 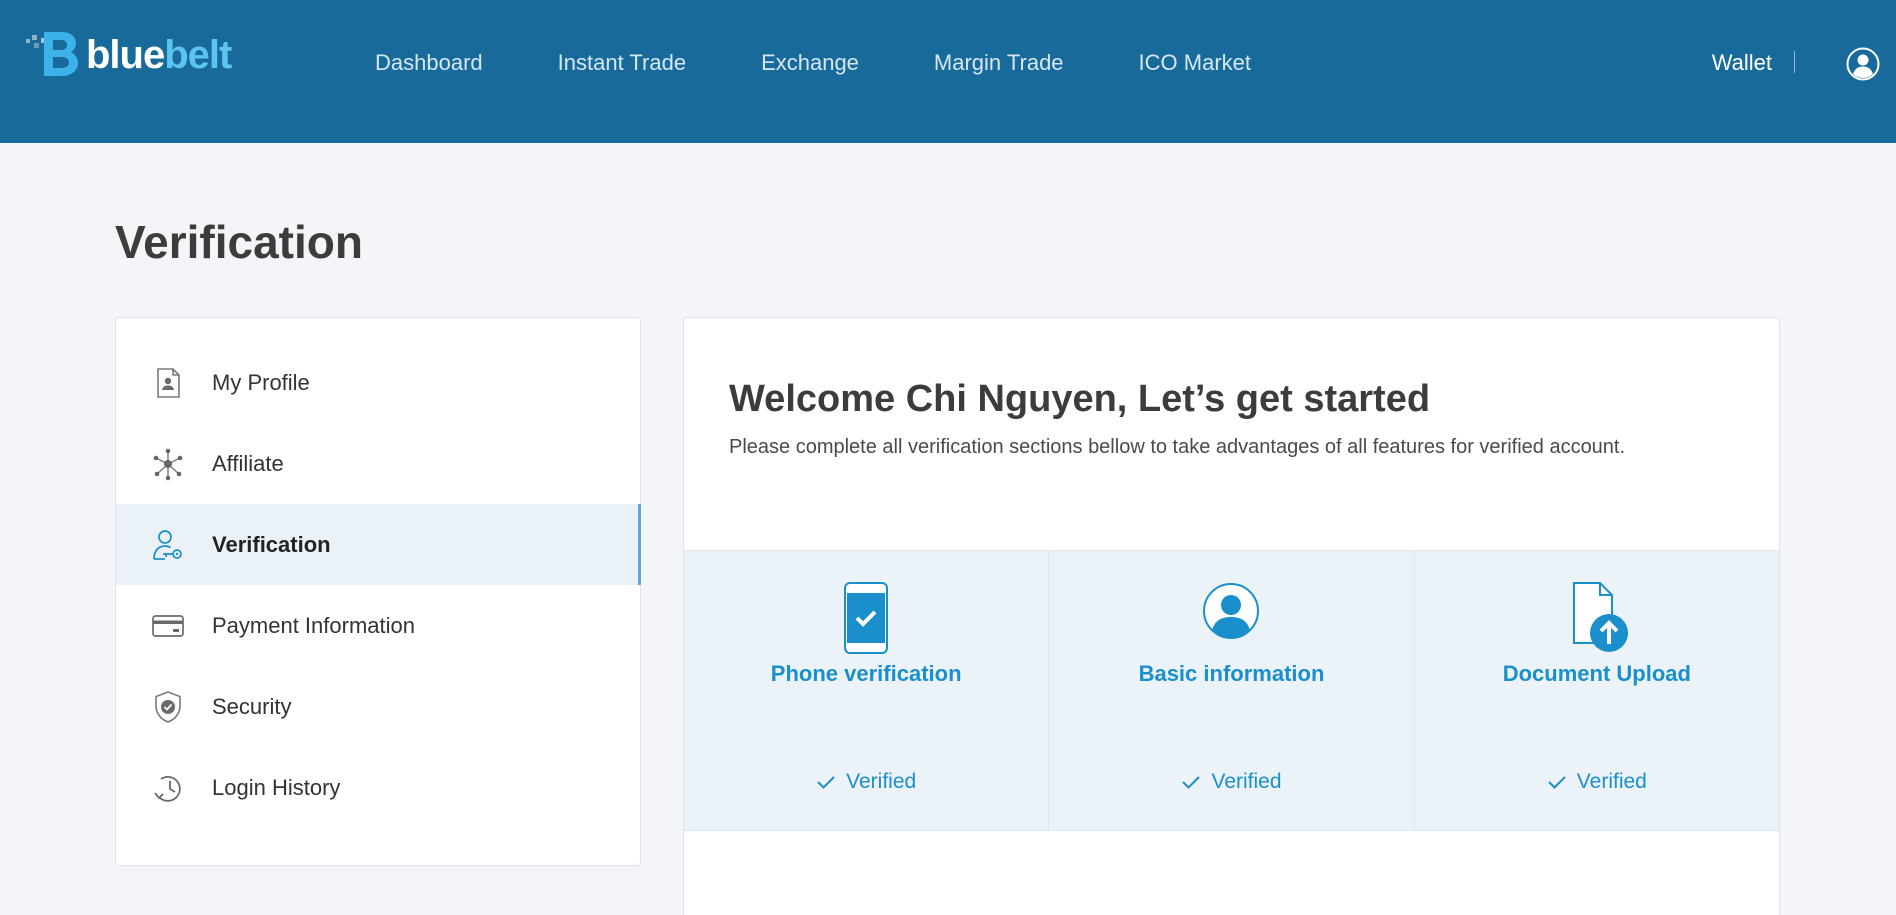 What do you see at coordinates (168, 706) in the screenshot?
I see `shield-check-icon` at bounding box center [168, 706].